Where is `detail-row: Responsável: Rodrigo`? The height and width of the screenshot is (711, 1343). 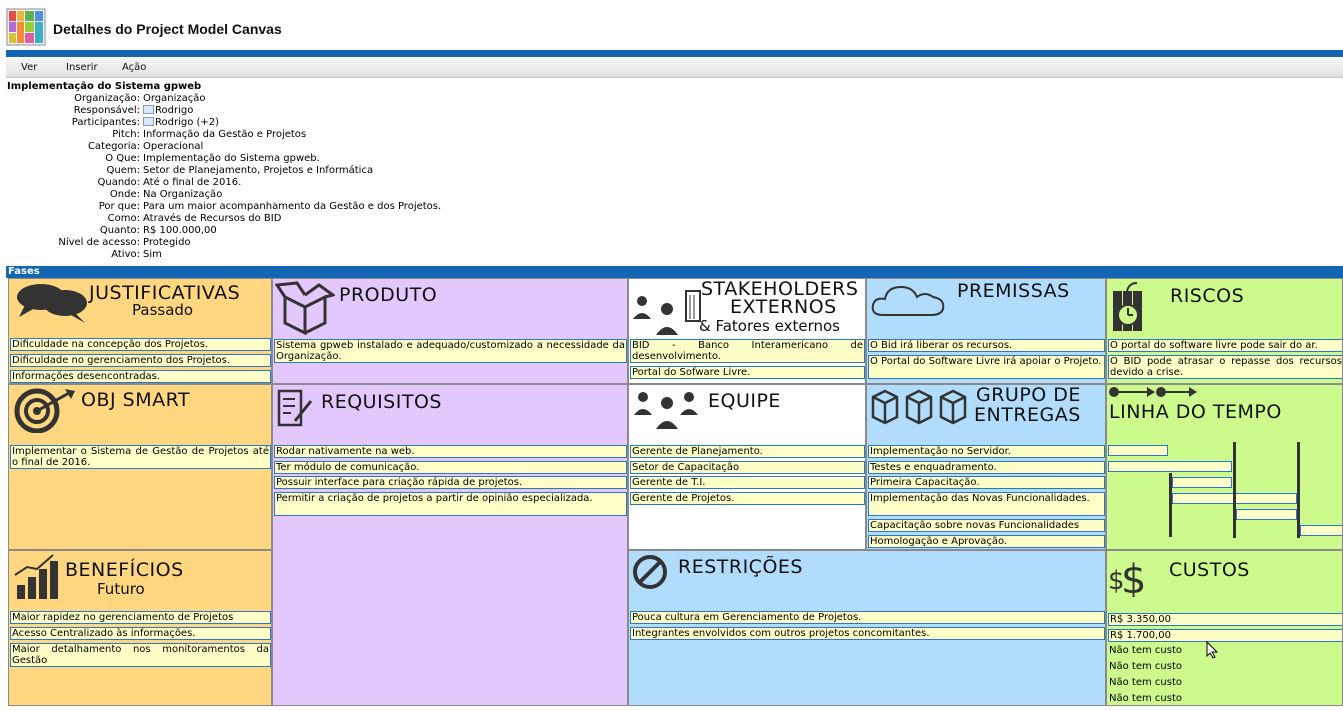 detail-row: Responsável: Rodrigo is located at coordinates (400, 111).